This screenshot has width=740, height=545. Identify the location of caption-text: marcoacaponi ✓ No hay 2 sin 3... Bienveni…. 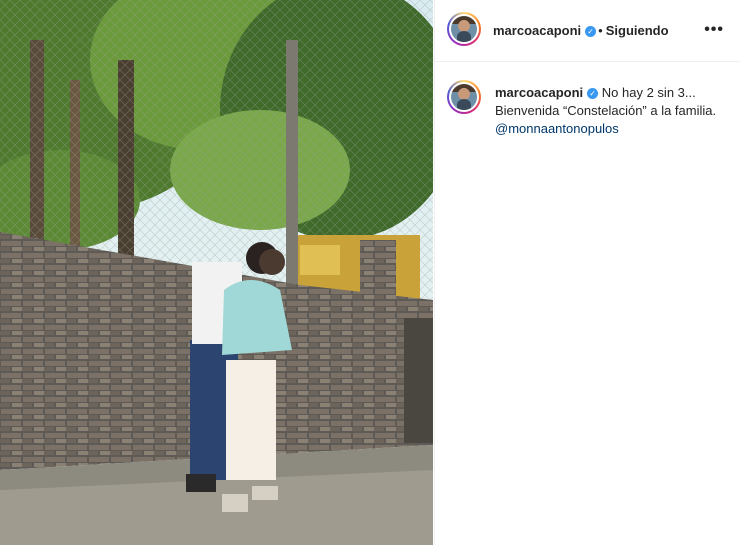
(611, 111).